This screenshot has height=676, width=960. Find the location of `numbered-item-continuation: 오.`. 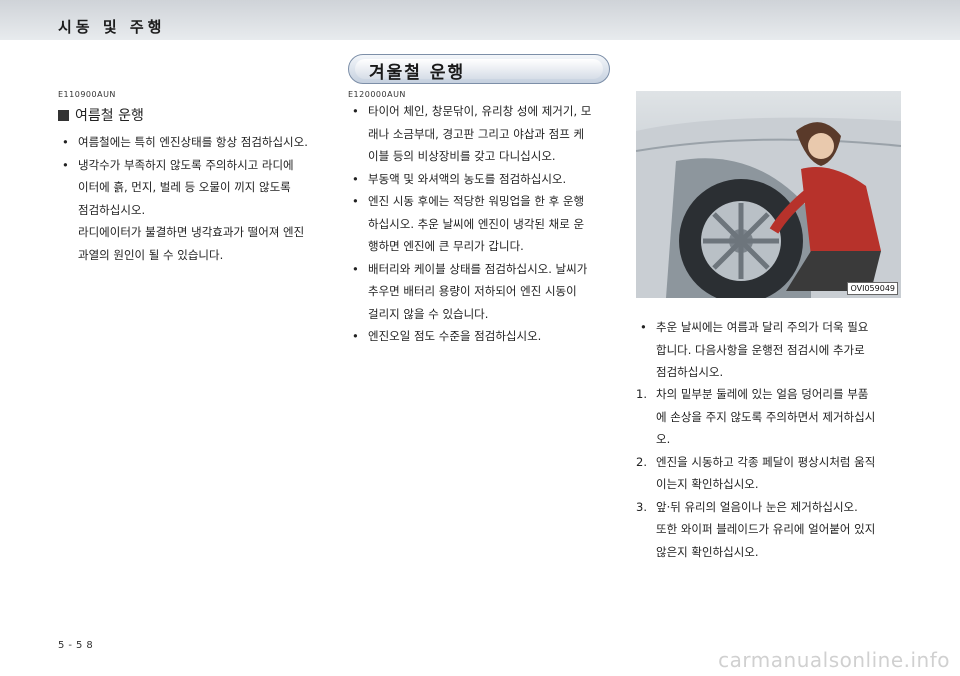

numbered-item-continuation: 오. is located at coordinates (663, 439).